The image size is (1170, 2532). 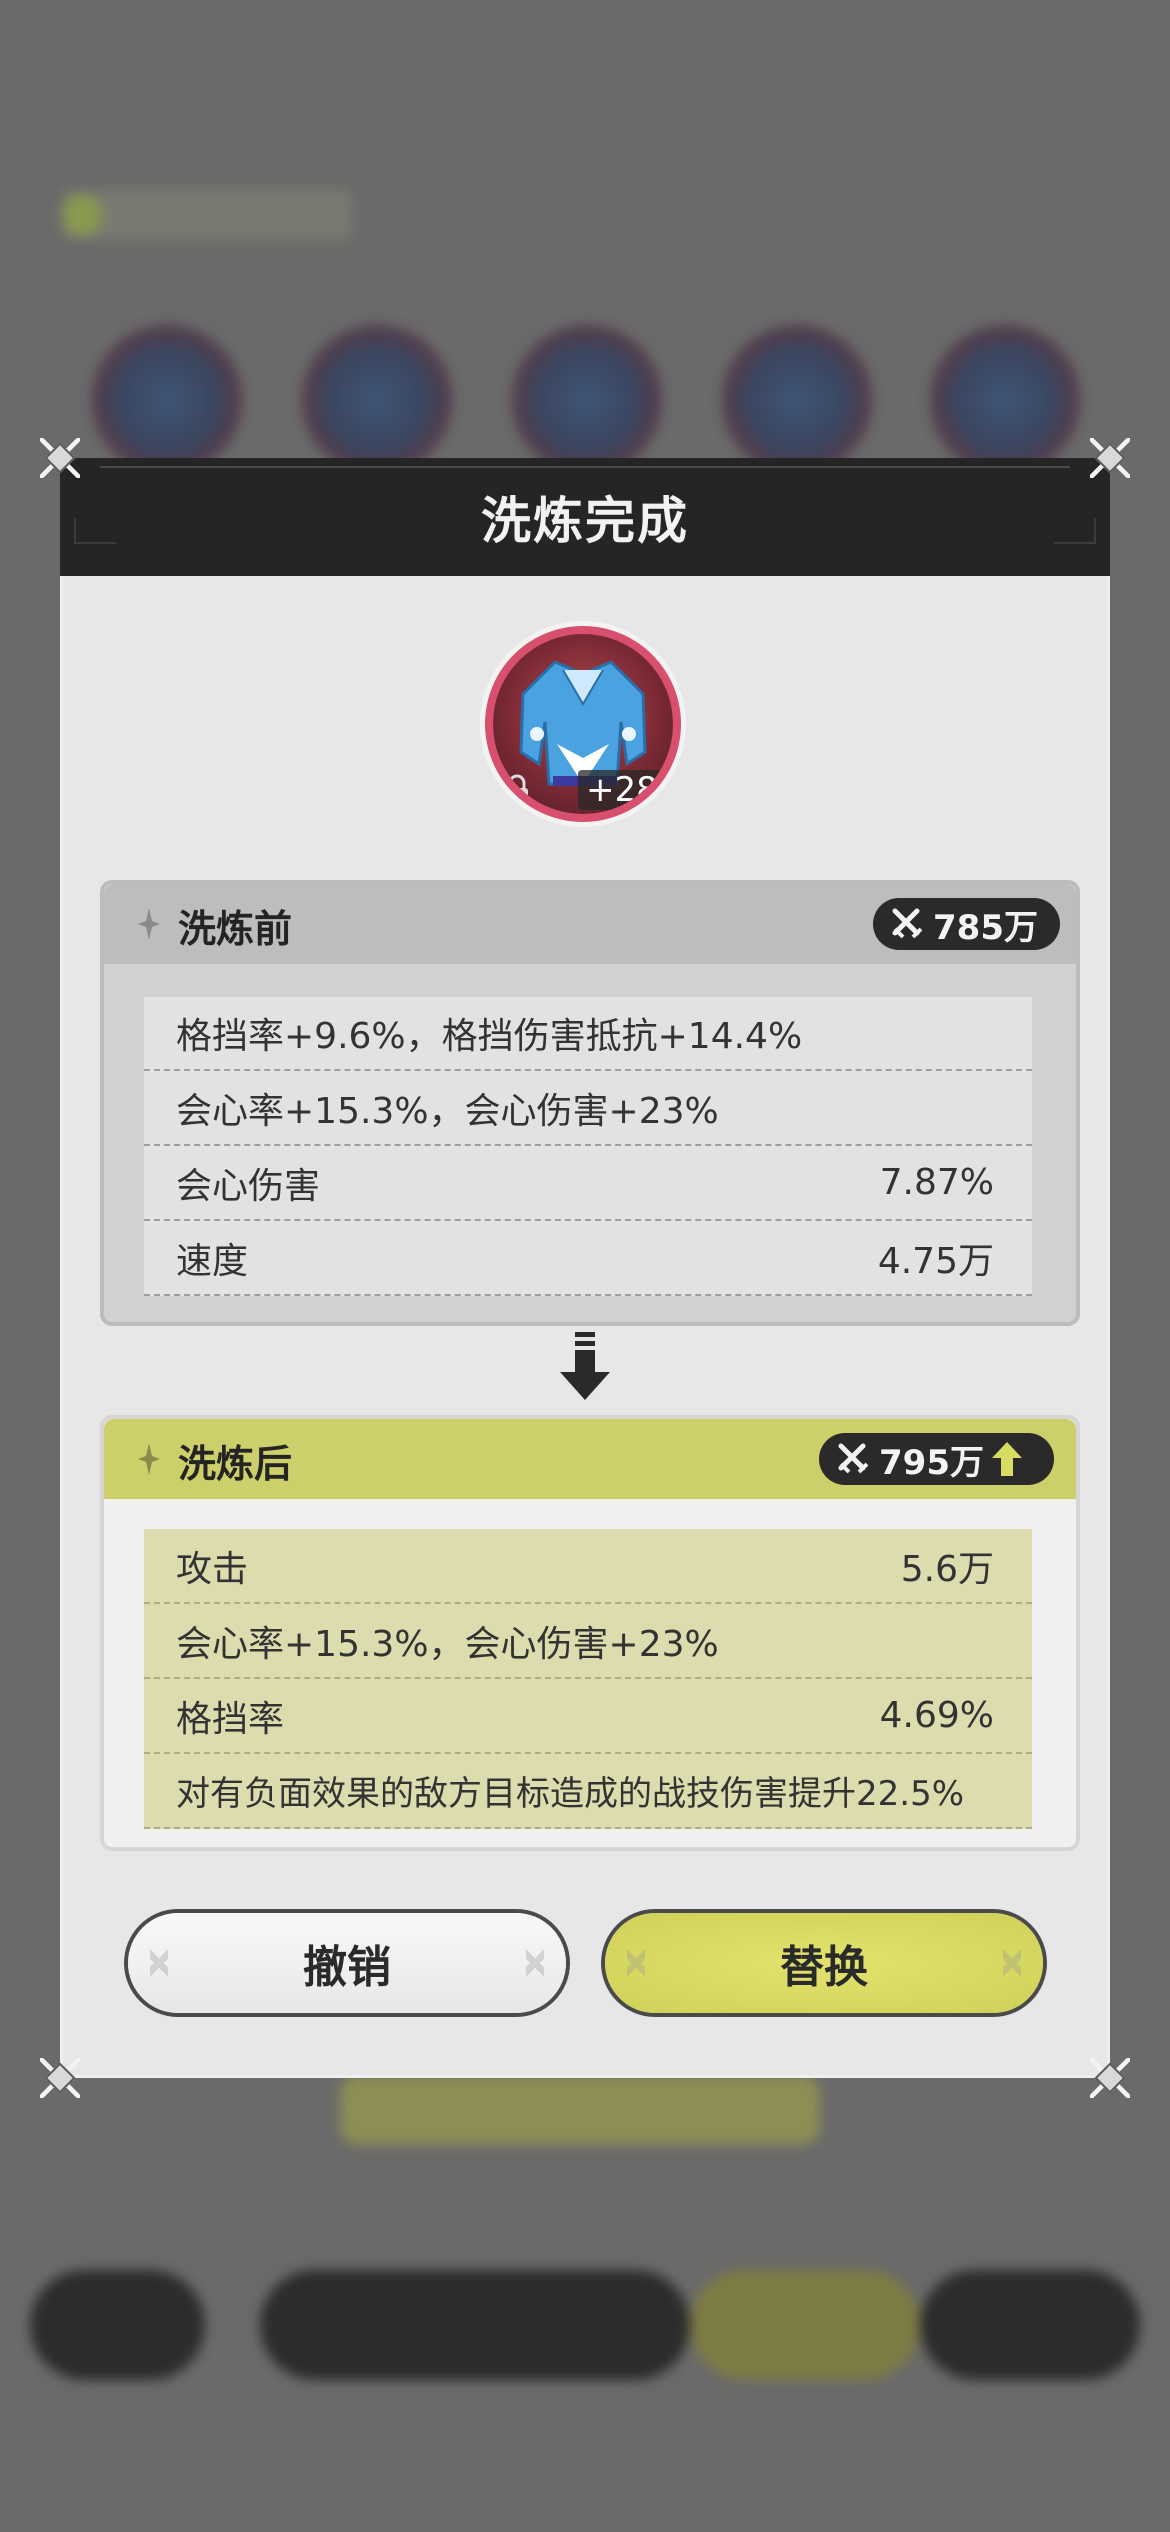 What do you see at coordinates (588, 1258) in the screenshot?
I see `attribute-row: 速度 4.75万` at bounding box center [588, 1258].